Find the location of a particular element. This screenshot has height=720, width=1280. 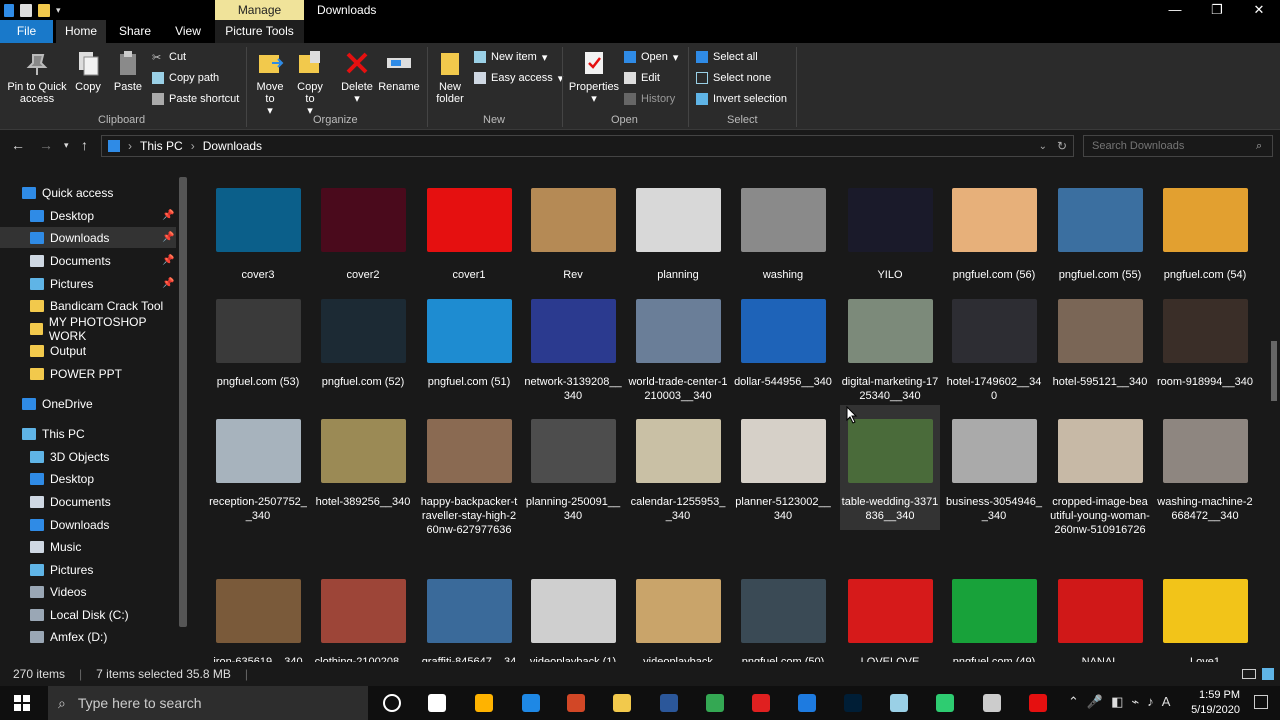

move-to-button: Move to ▾ is located at coordinates (270, 83).